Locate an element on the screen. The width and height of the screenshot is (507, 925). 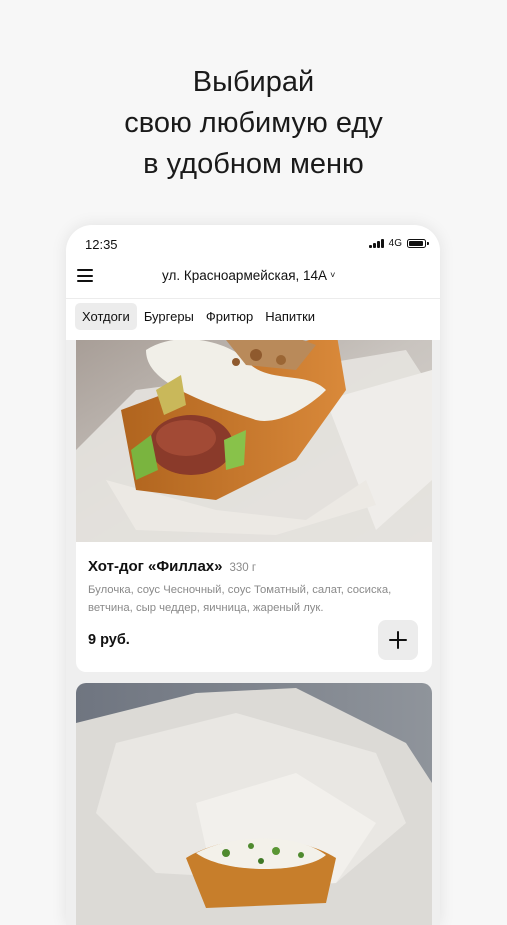
product-title-row: Хот-дог «Филлах» 330 г is located at coordinates (172, 567).